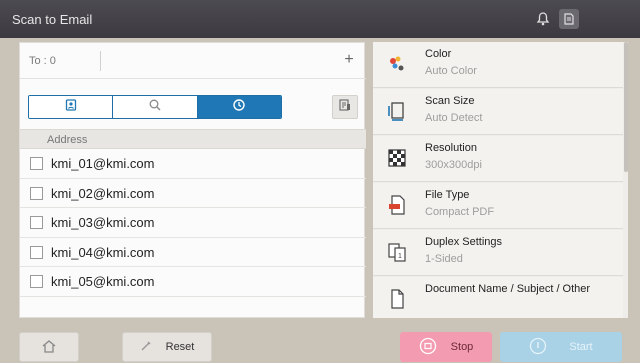 The height and width of the screenshot is (363, 640). I want to click on resolution-icon, so click(397, 158).